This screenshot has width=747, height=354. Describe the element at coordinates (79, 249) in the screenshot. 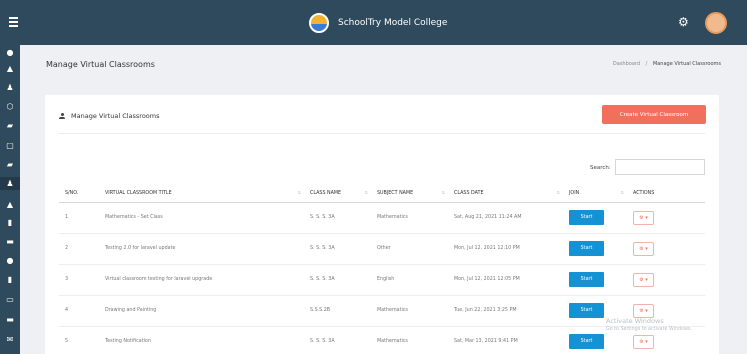

I see `cell-sno: 2` at that location.